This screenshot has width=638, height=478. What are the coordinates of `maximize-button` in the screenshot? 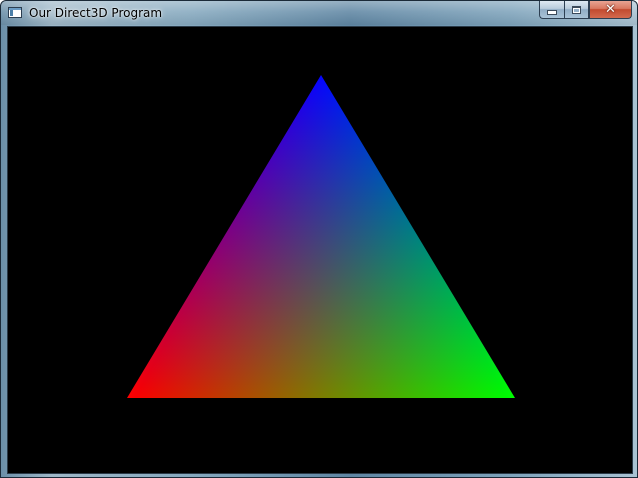 It's located at (576, 10).